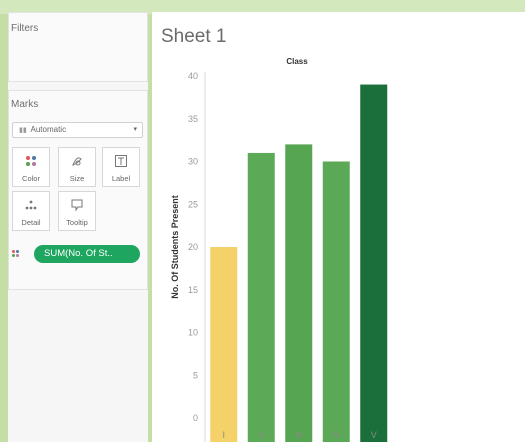  Describe the element at coordinates (195, 375) in the screenshot. I see `y-tick-label: 5` at that location.